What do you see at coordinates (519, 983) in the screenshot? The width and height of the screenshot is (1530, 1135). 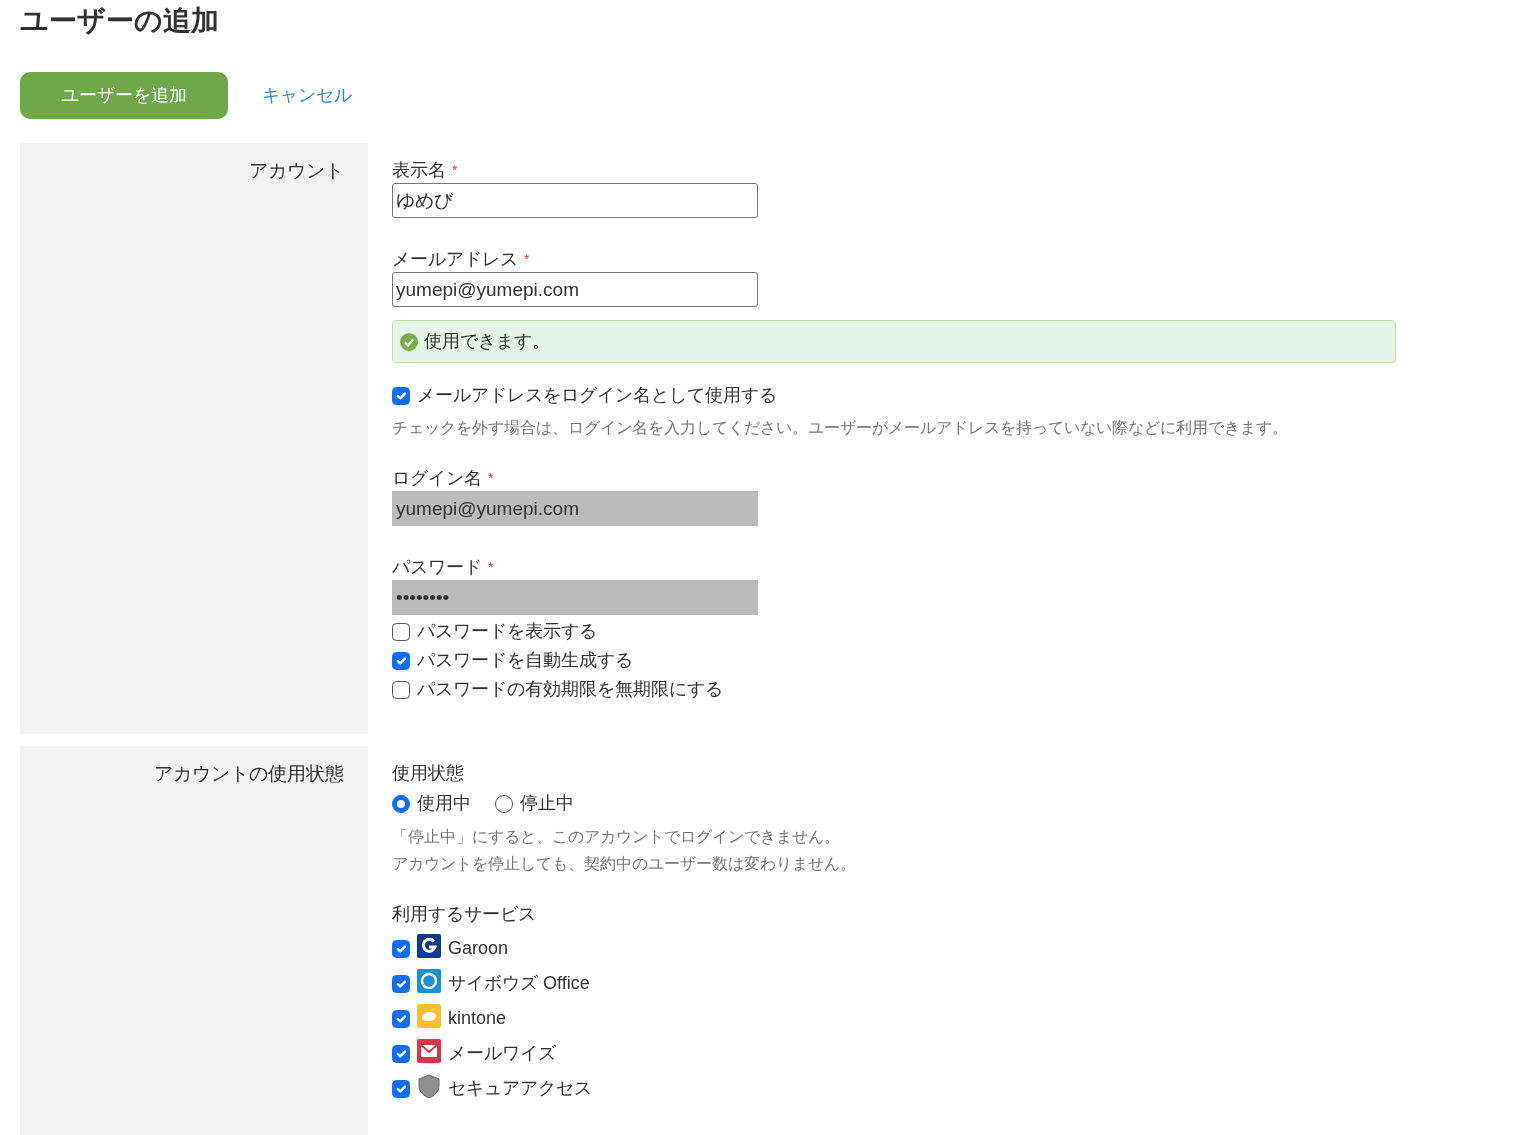 I see `service-label: サイボウズ Office` at bounding box center [519, 983].